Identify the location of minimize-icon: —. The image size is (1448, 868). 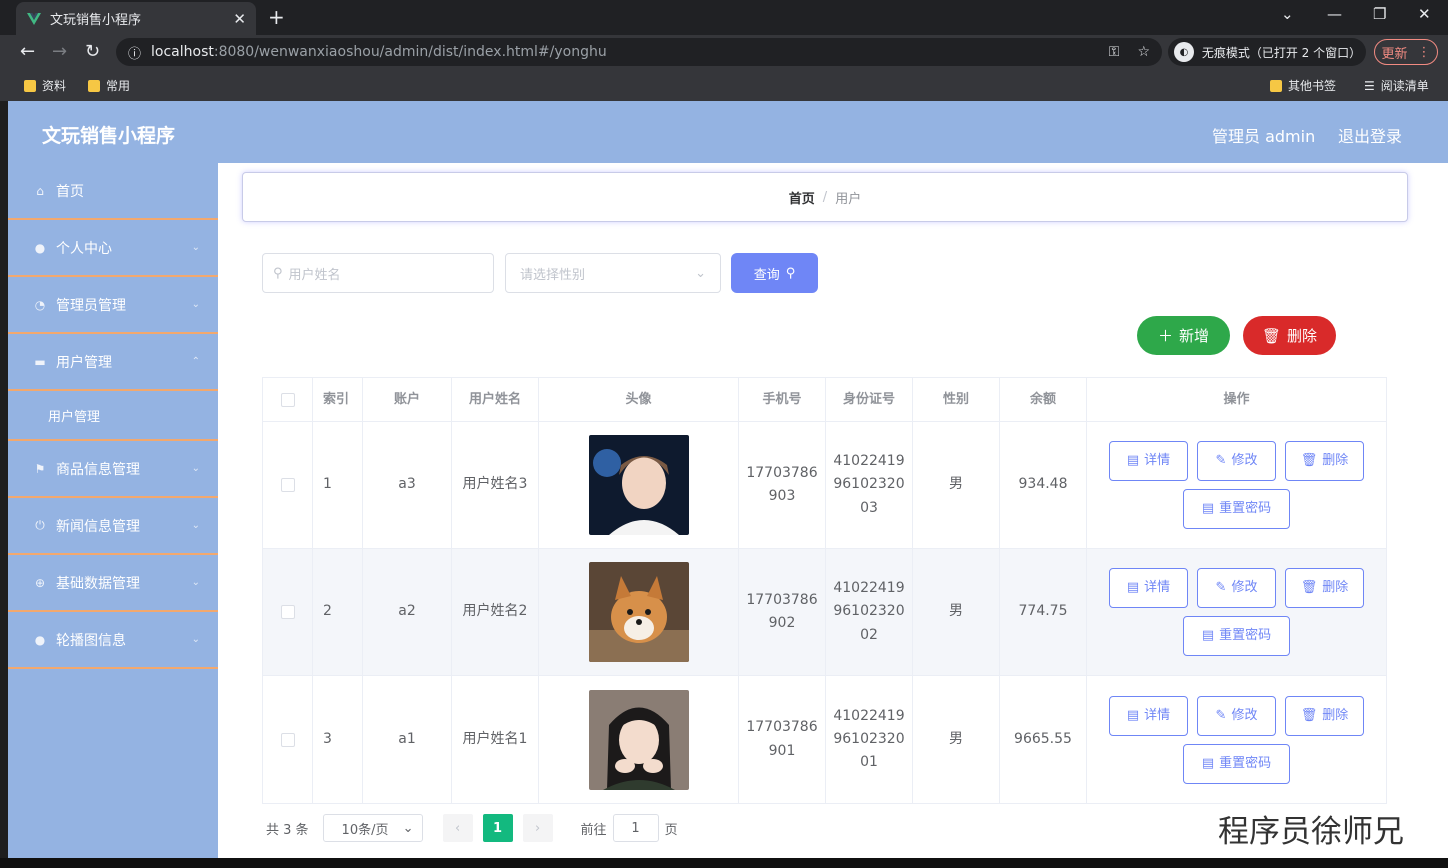
(1334, 14).